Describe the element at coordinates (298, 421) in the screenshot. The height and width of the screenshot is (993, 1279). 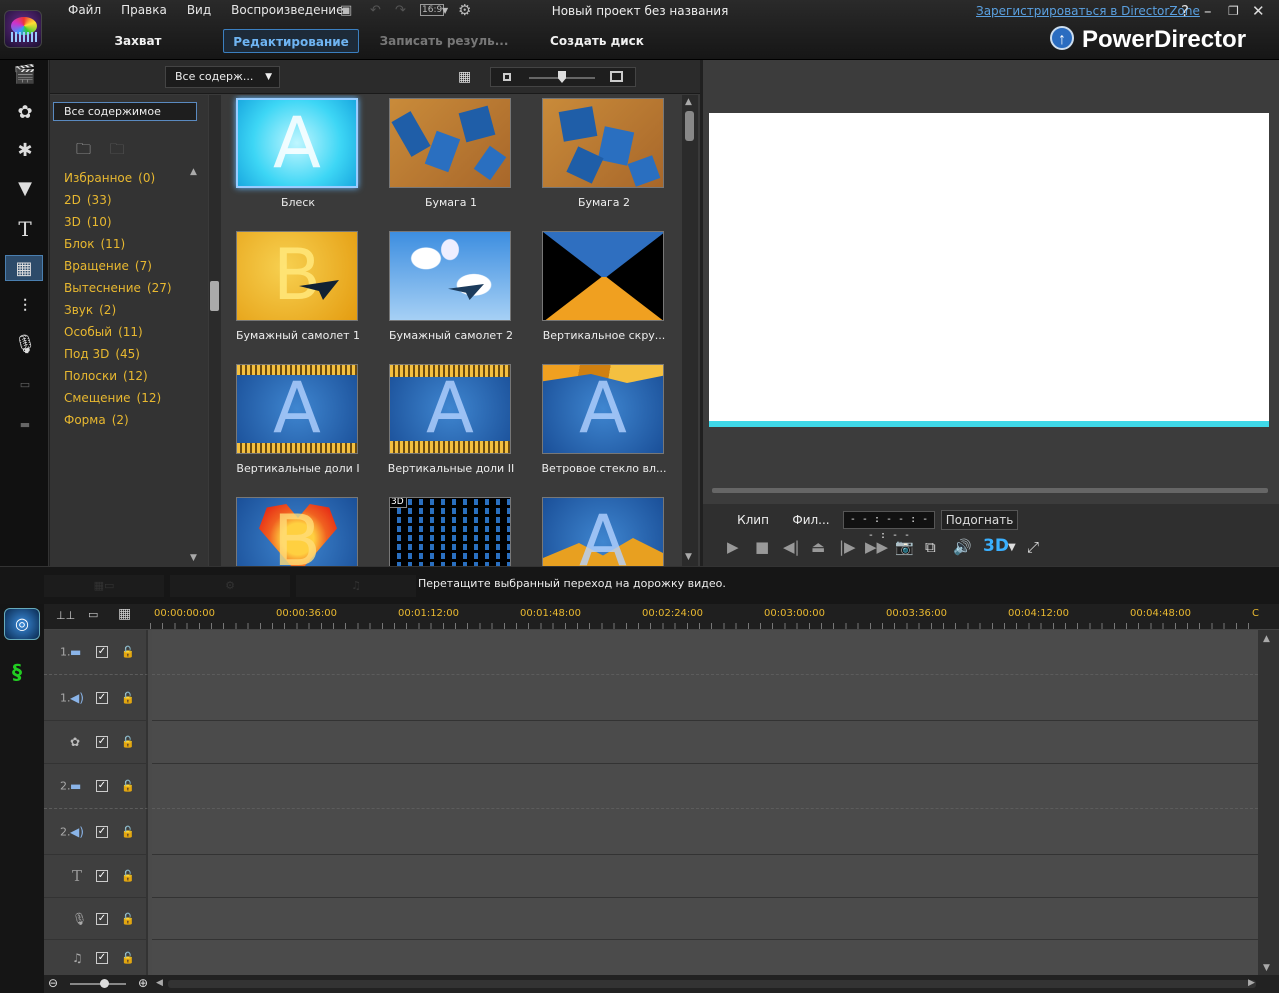
I see `transition-tile: A Вертикальные доли I` at that location.